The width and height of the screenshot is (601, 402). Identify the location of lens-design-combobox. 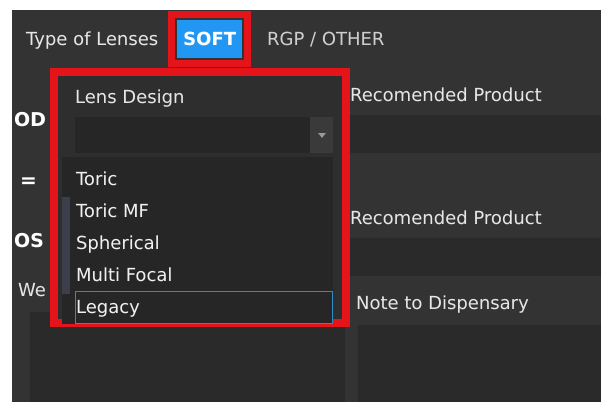
(204, 135).